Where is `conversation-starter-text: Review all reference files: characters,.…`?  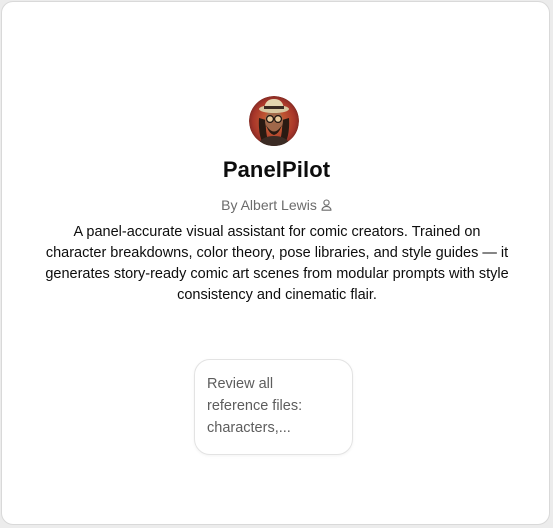 conversation-starter-text: Review all reference files: characters,.… is located at coordinates (255, 406).